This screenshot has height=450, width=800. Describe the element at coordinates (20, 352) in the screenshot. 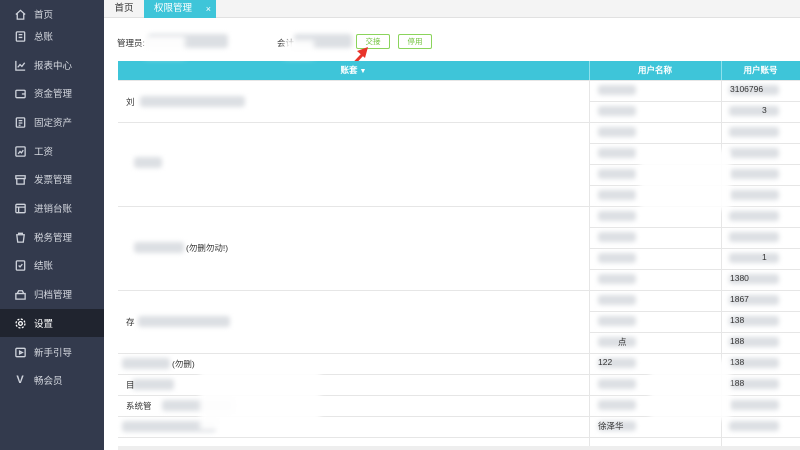

I see `guide-icon` at that location.